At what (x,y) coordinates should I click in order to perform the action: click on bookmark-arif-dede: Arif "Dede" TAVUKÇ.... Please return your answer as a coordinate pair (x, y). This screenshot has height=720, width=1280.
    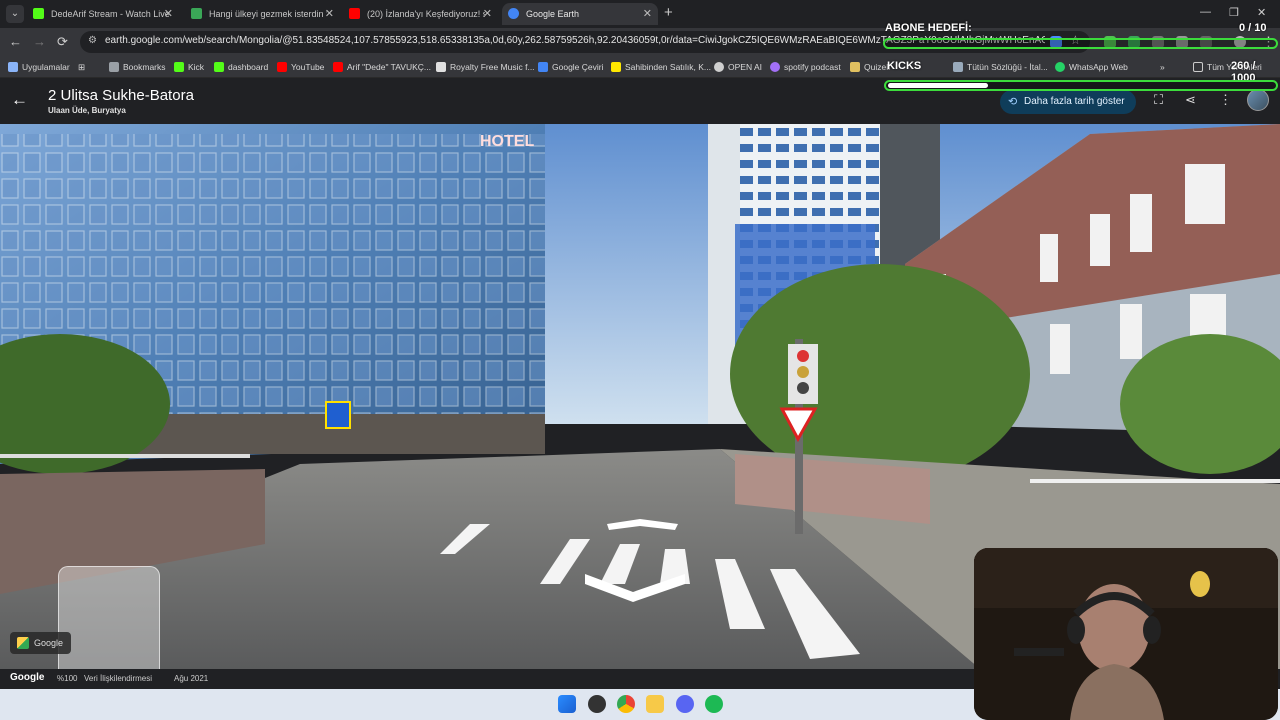
    Looking at the image, I should click on (382, 67).